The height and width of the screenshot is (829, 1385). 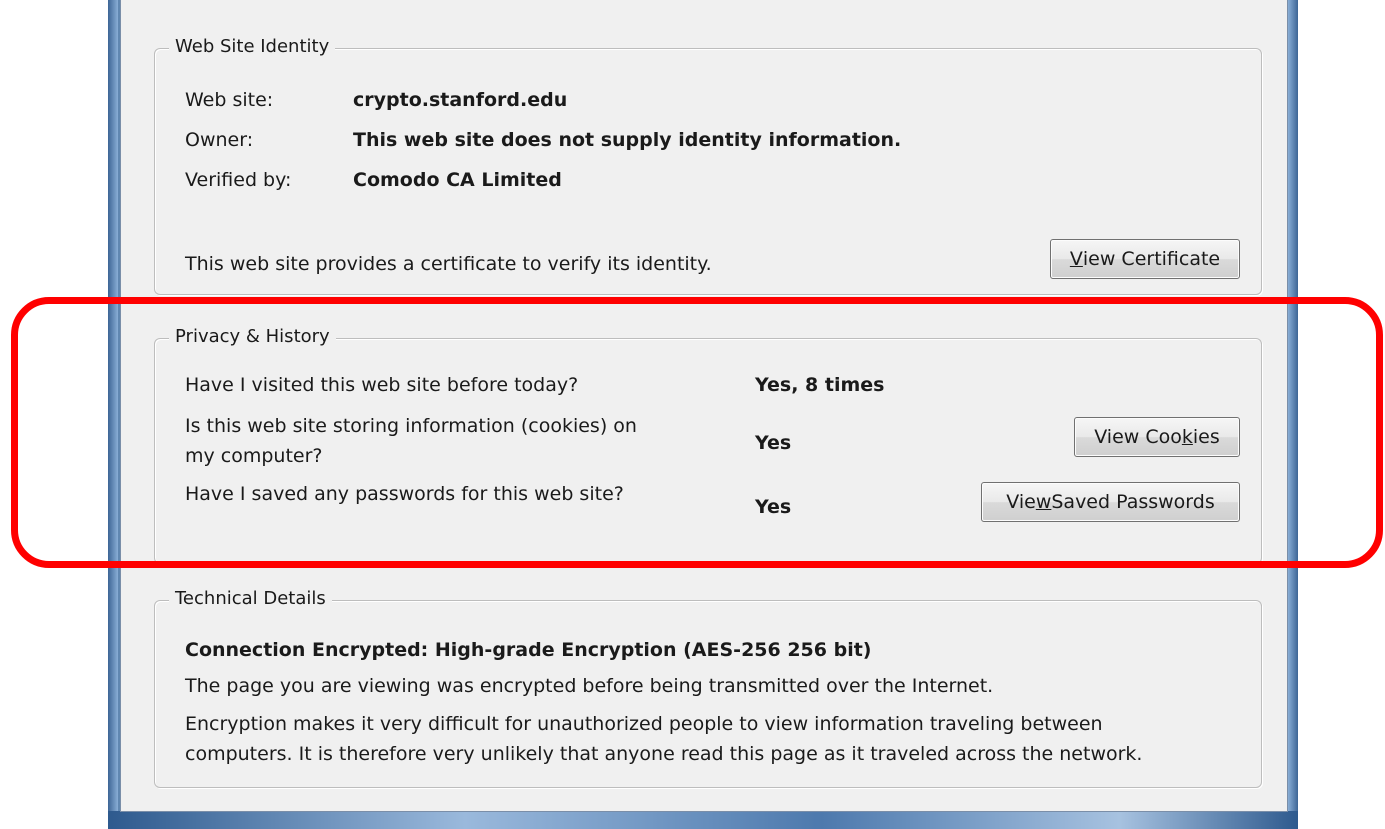 What do you see at coordinates (773, 507) in the screenshot?
I see `passwords-answer: Yes` at bounding box center [773, 507].